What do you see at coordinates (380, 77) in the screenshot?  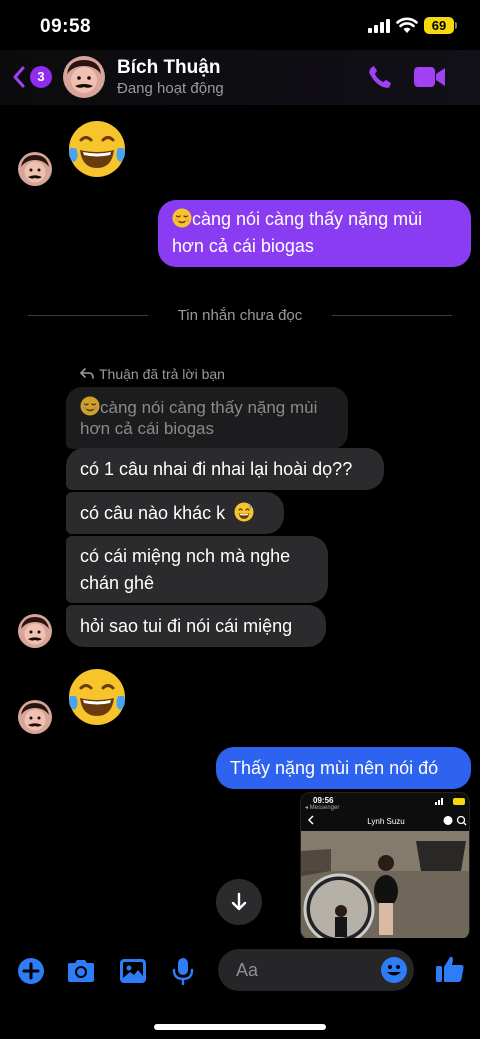 I see `phone-icon` at bounding box center [380, 77].